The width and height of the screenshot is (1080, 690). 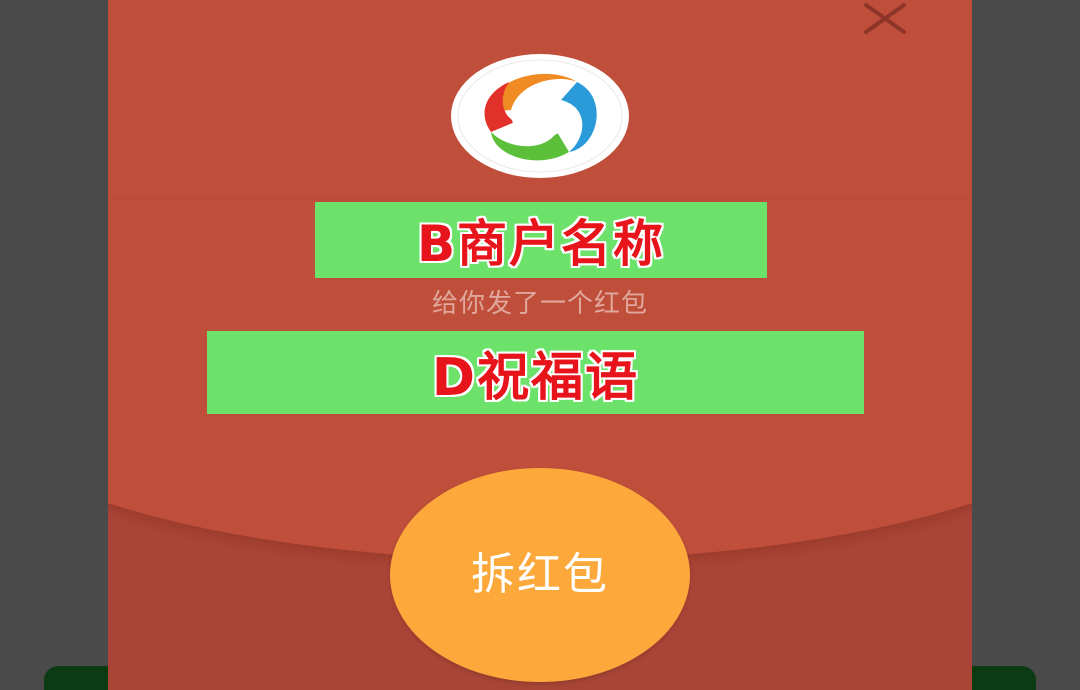 What do you see at coordinates (535, 378) in the screenshot?
I see `blessing-message: D祝福语` at bounding box center [535, 378].